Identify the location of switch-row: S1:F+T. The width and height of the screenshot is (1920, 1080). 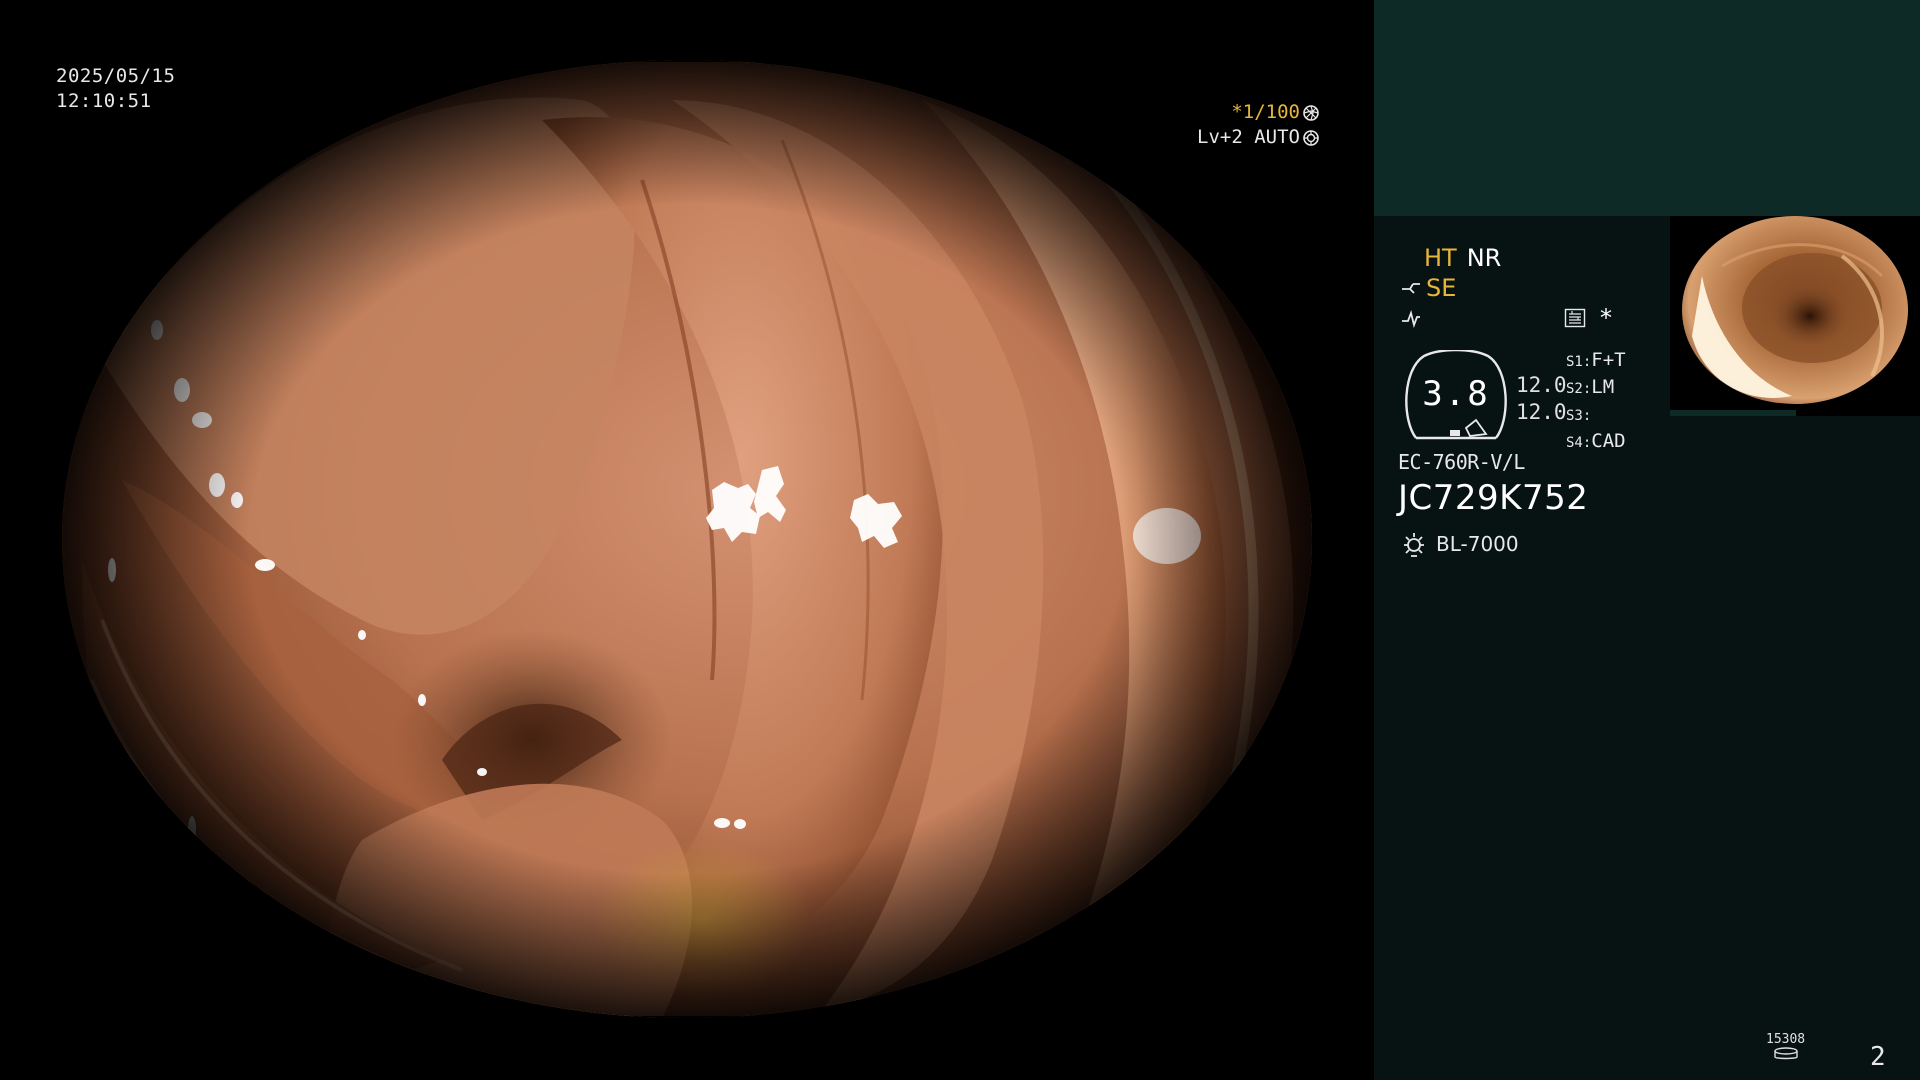
(1596, 360).